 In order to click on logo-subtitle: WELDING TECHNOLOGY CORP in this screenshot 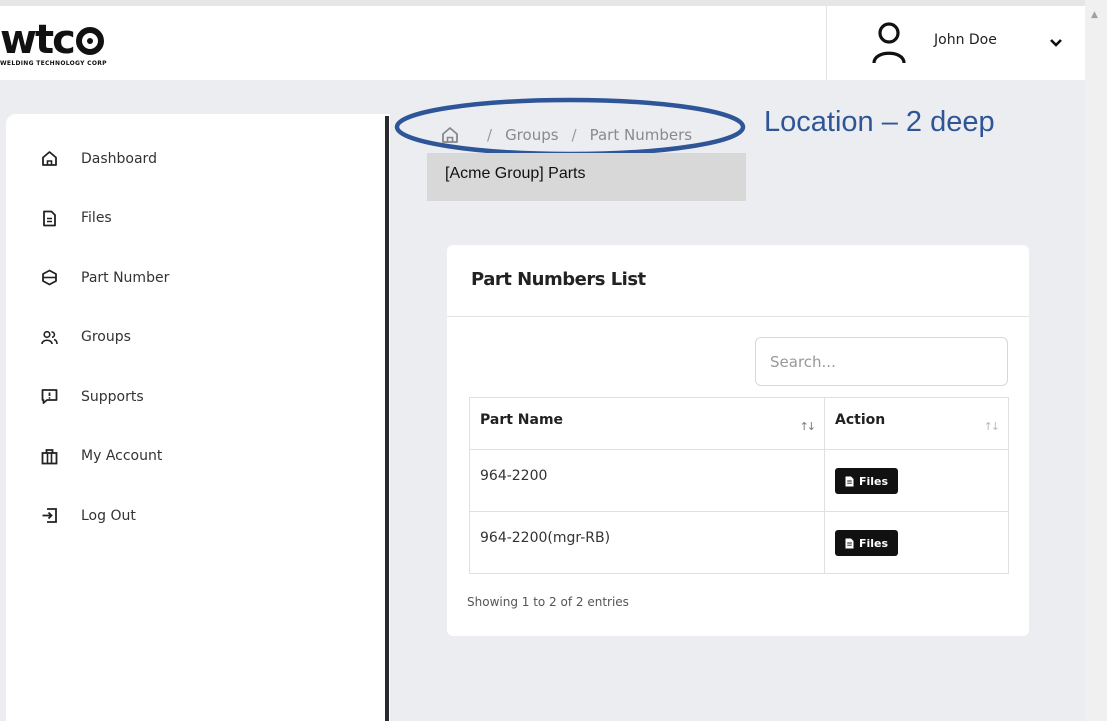, I will do `click(53, 63)`.